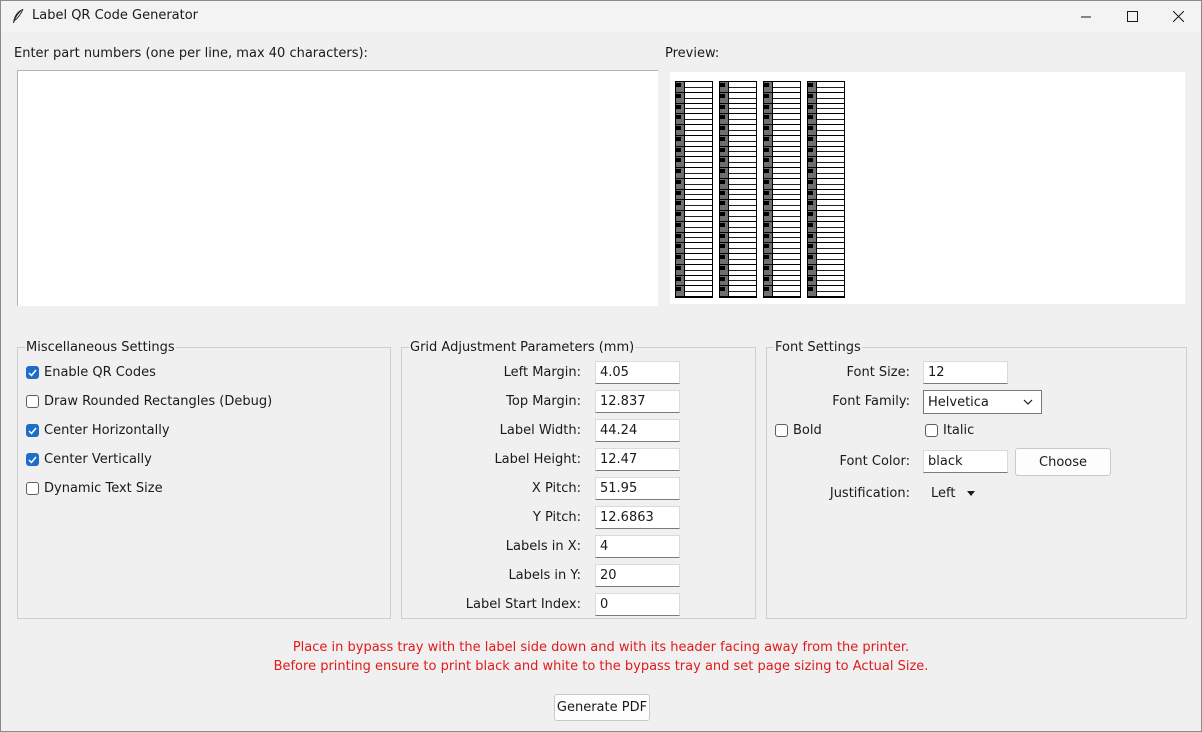  I want to click on justification-label: Justification:, so click(869, 493).